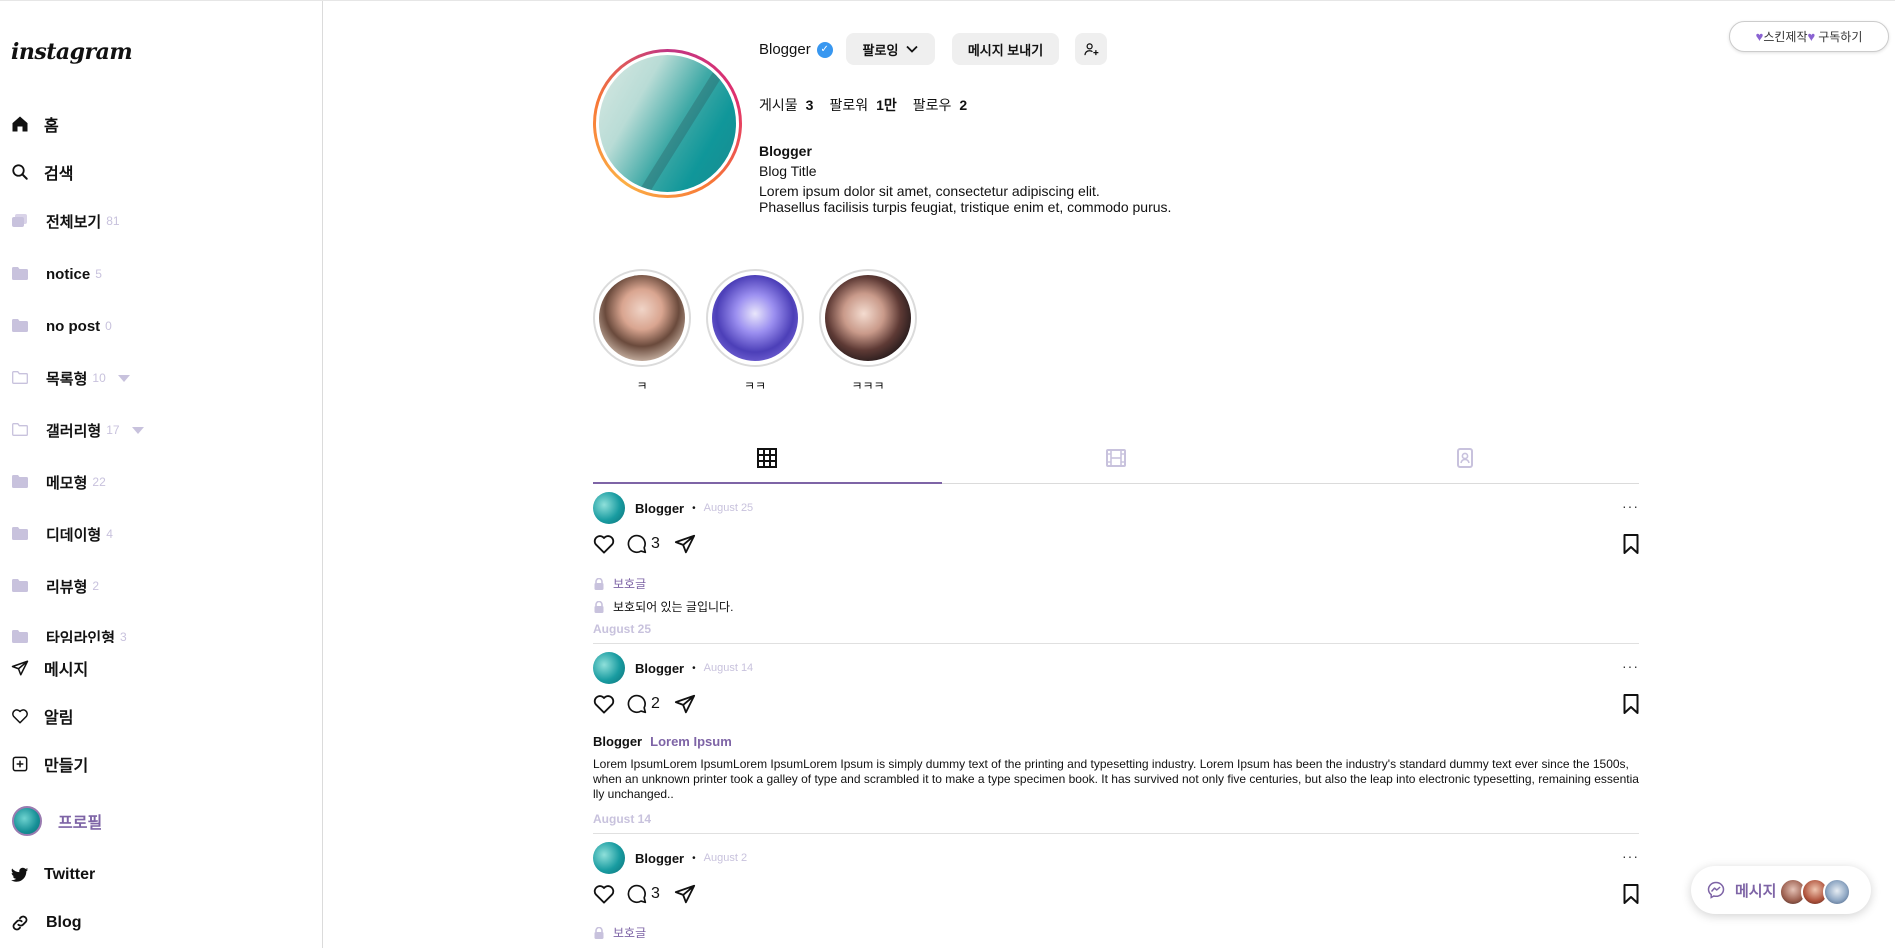 This screenshot has width=1895, height=948. What do you see at coordinates (20, 764) in the screenshot?
I see `plus-square-icon` at bounding box center [20, 764].